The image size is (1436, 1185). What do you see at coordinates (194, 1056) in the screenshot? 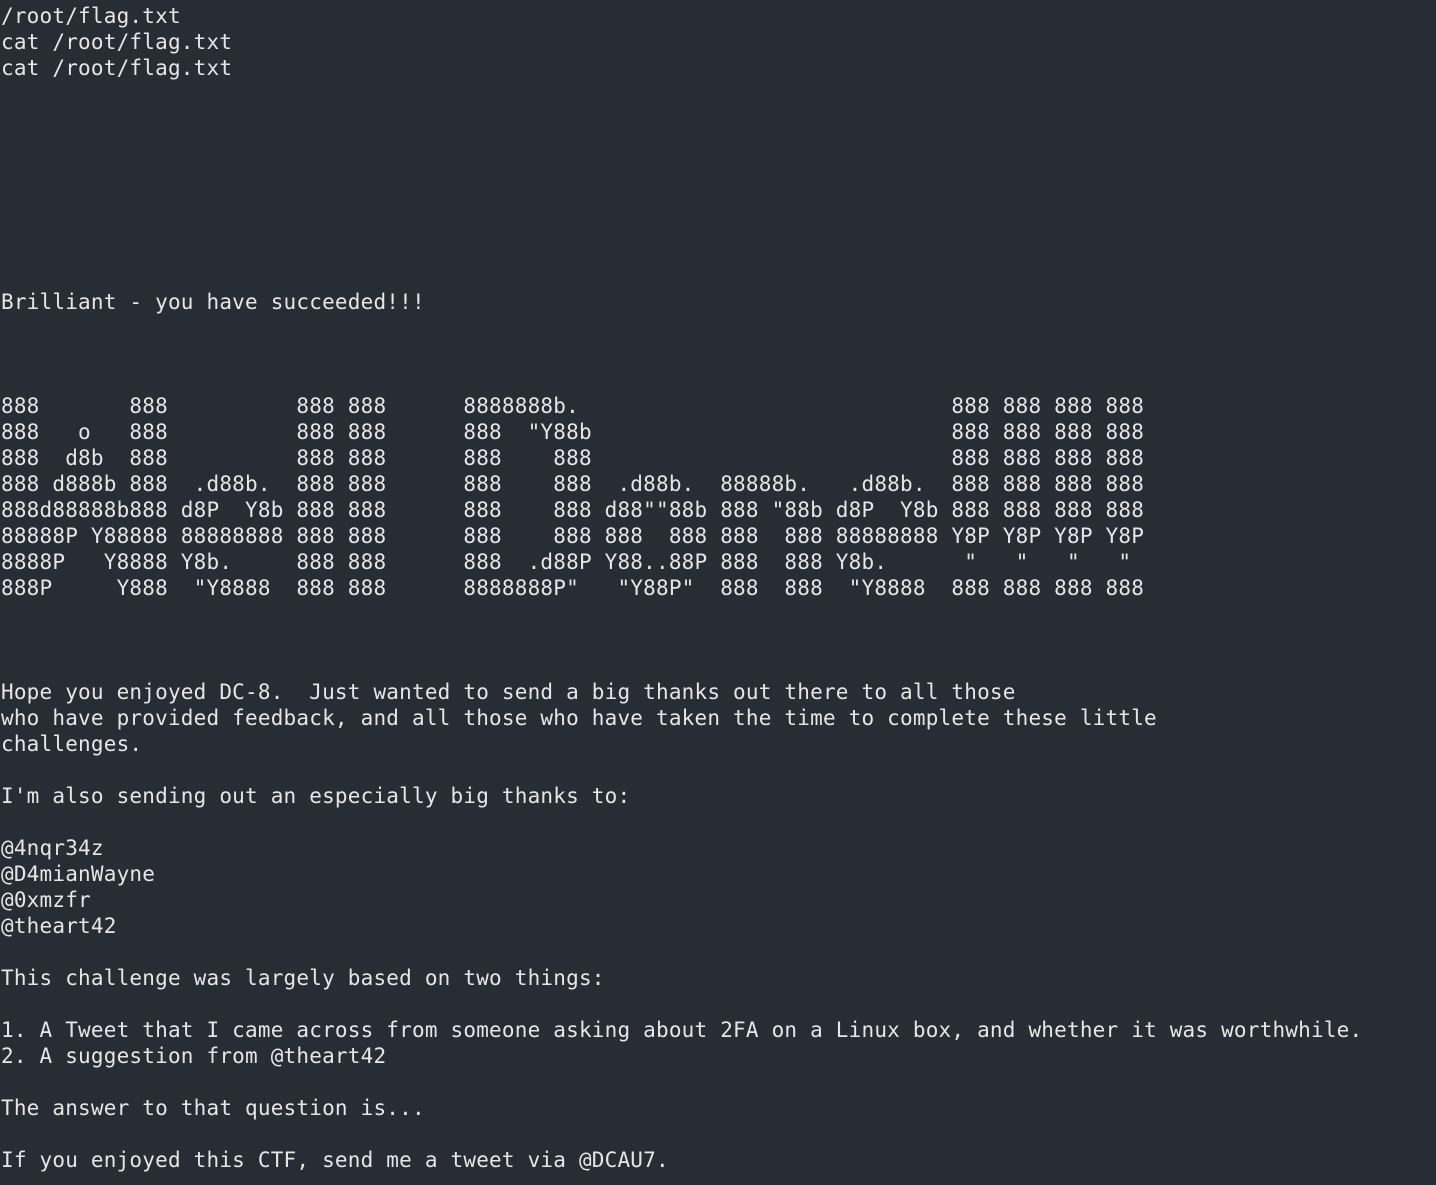
I see `terminal-line: 2. A suggestion from @theart42` at bounding box center [194, 1056].